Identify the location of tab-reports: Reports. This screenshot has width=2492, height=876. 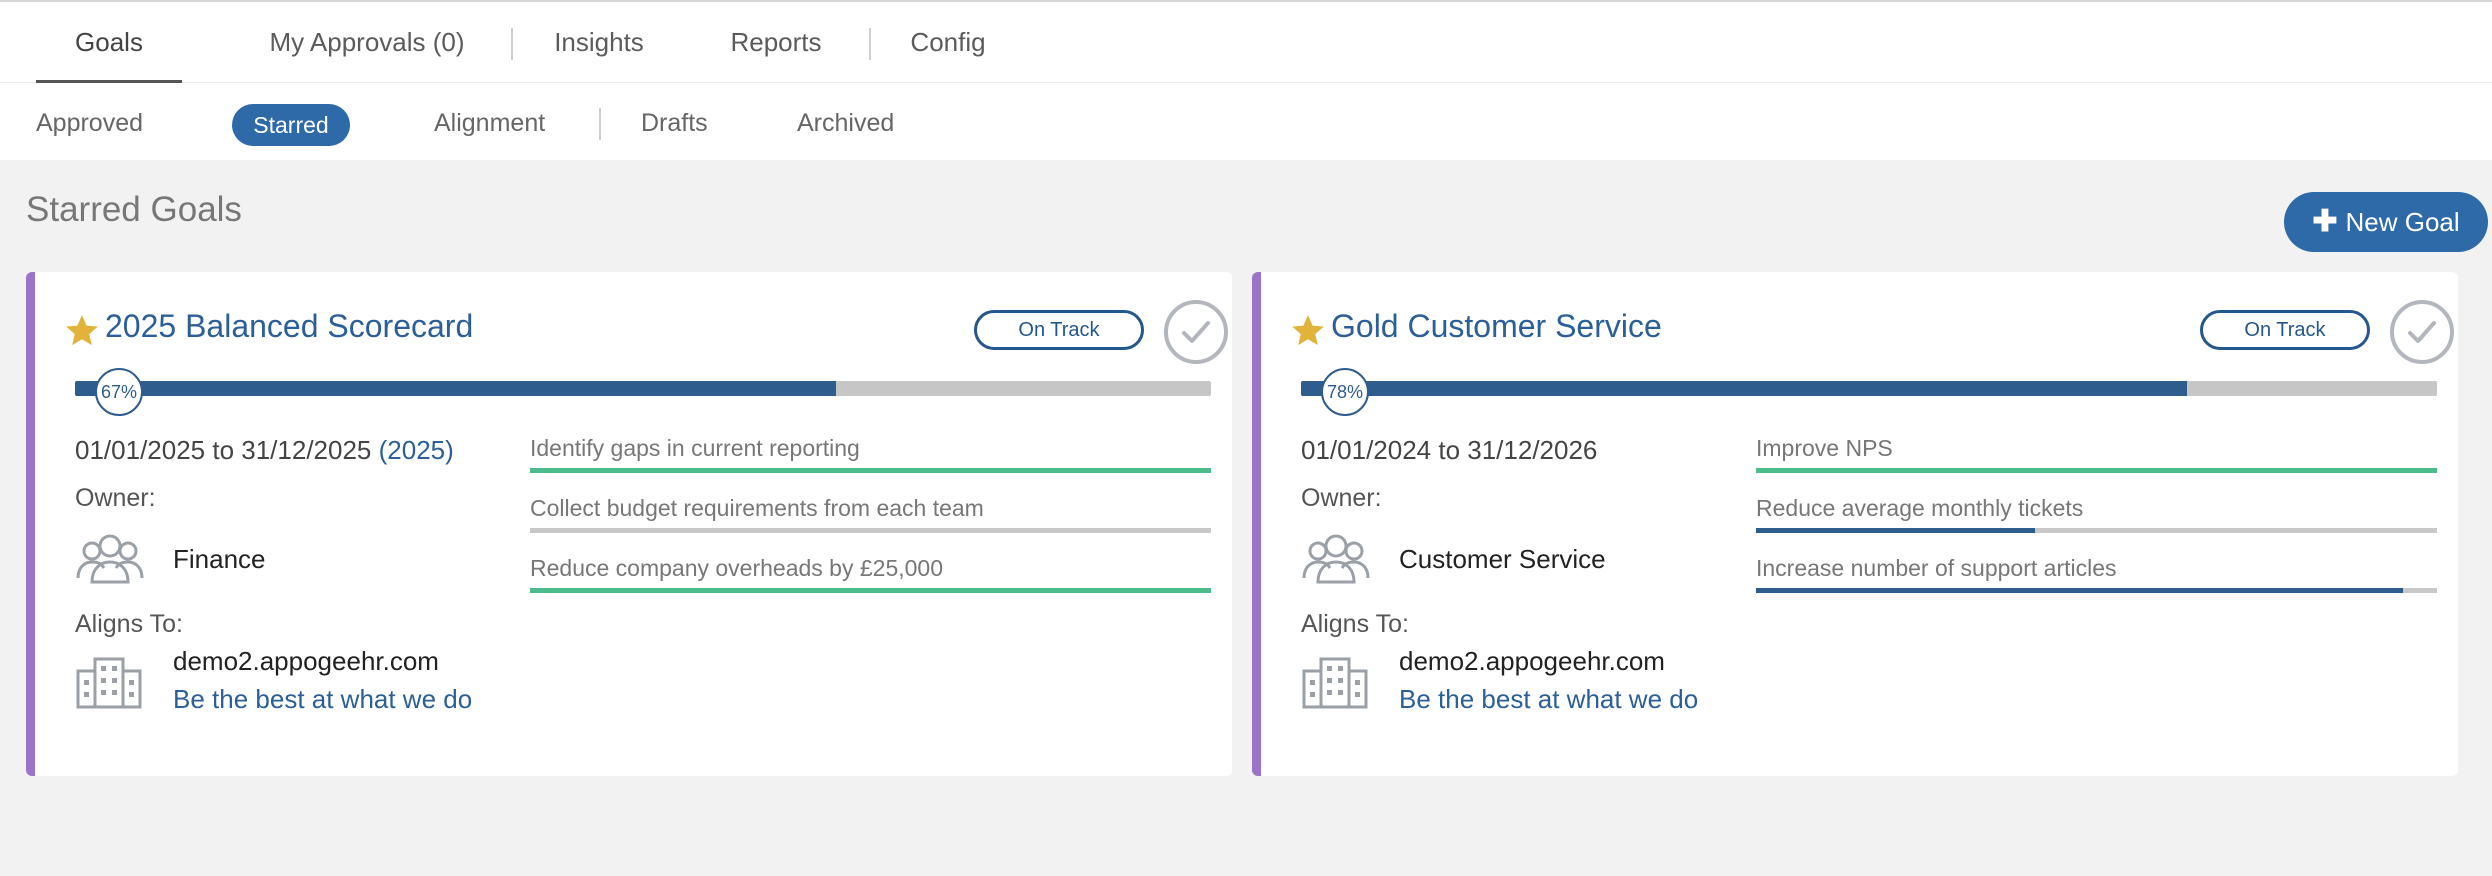
(776, 43).